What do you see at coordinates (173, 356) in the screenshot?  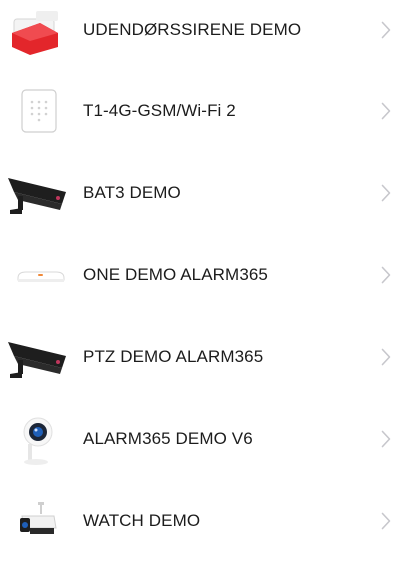 I see `device-label: PTZ DEMO ALARM365` at bounding box center [173, 356].